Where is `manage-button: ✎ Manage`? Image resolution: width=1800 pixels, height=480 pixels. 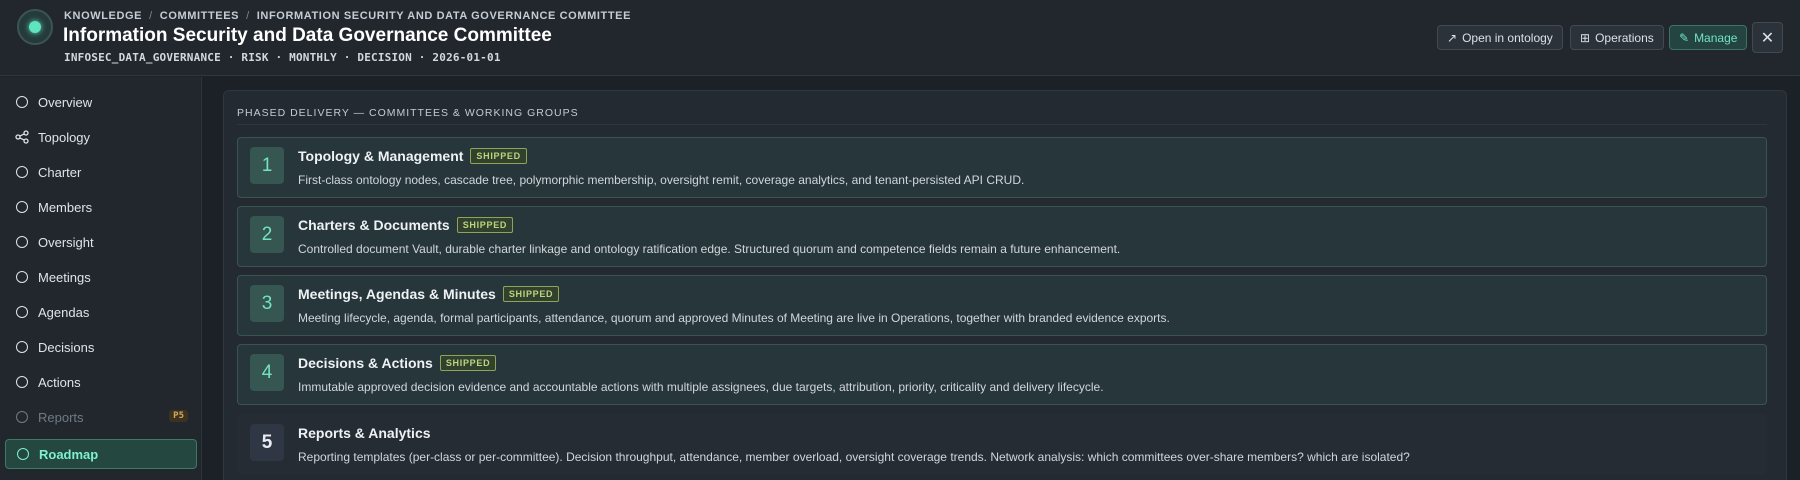 manage-button: ✎ Manage is located at coordinates (1708, 37).